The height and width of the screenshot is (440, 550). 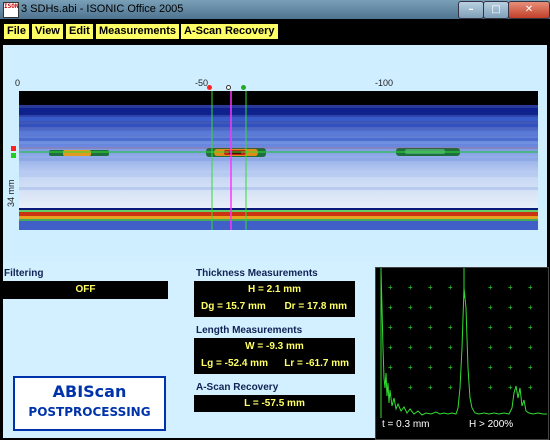 What do you see at coordinates (228, 87) in the screenshot?
I see `magenta-cursor-handle` at bounding box center [228, 87].